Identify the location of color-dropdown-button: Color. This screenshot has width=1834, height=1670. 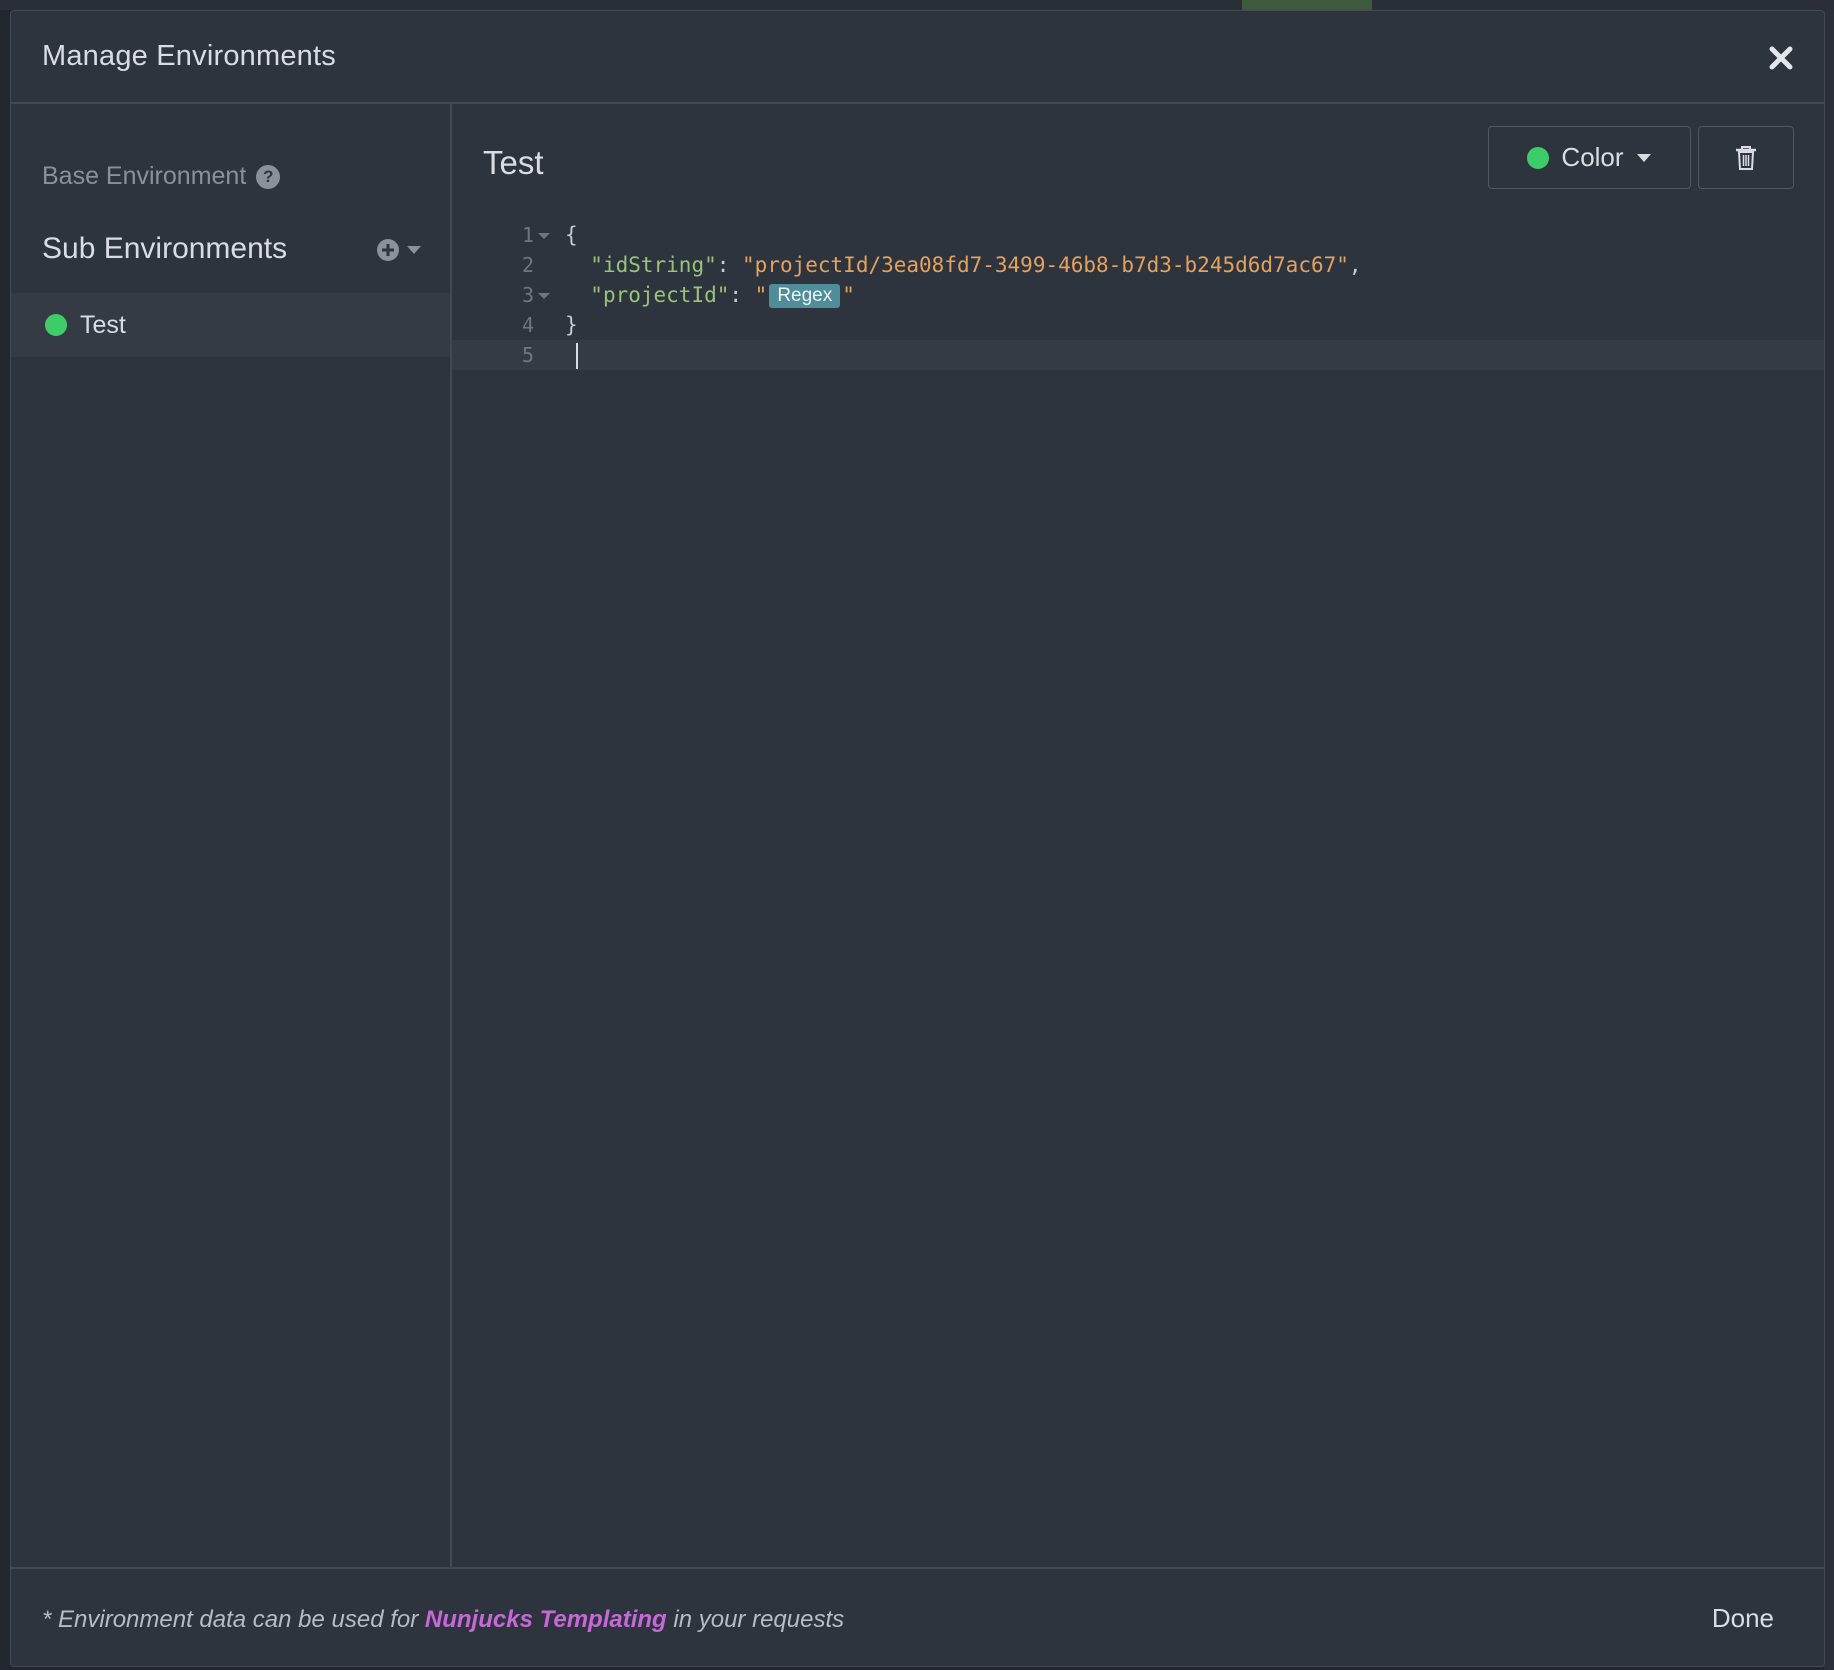
(1589, 157).